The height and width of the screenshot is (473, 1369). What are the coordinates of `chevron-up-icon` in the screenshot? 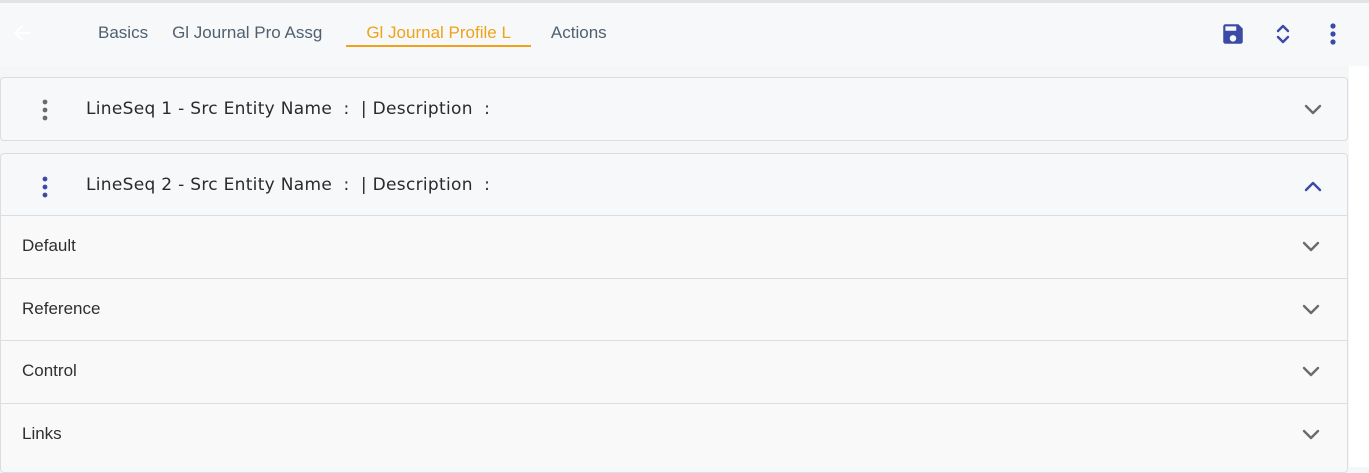 It's located at (1313, 186).